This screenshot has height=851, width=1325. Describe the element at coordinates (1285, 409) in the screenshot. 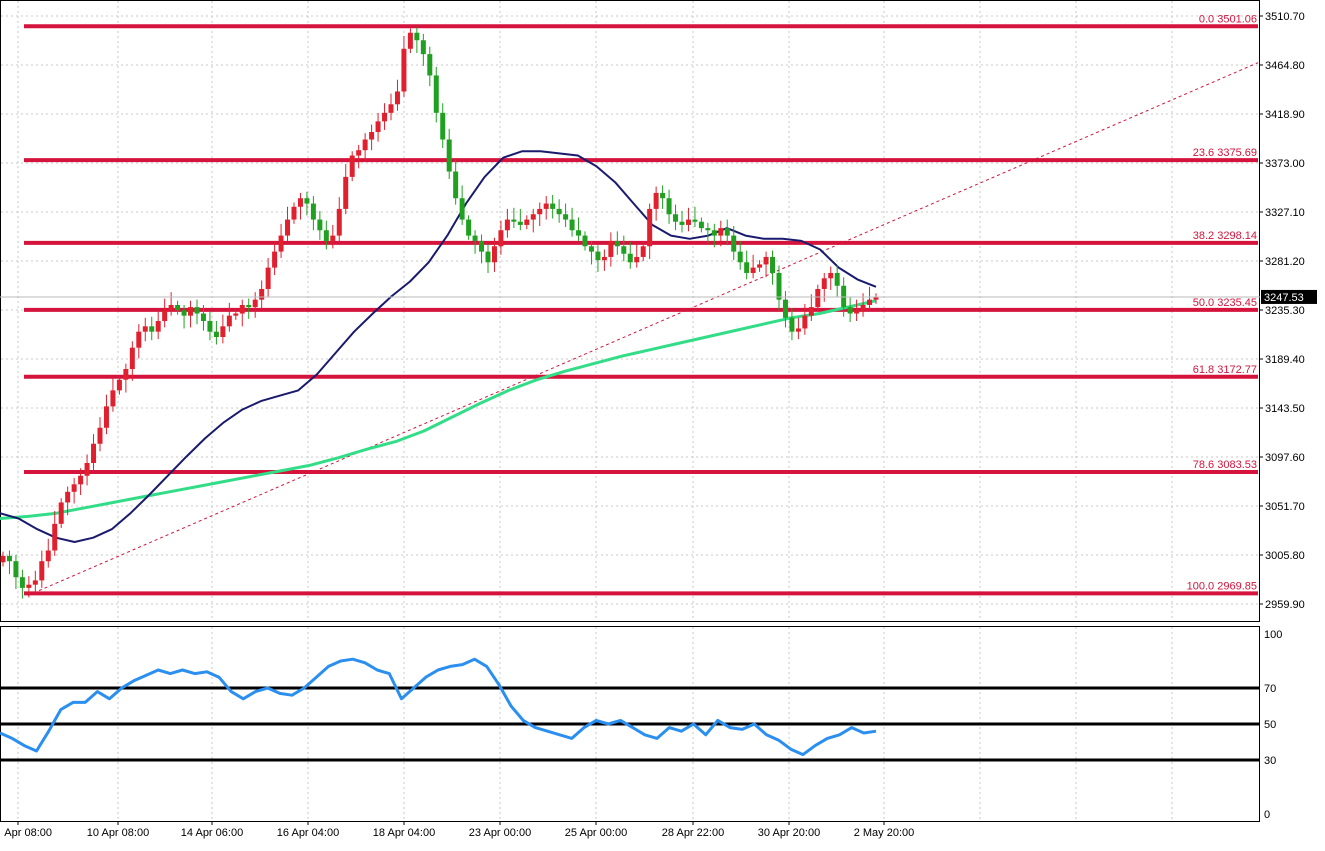

I see `price-tick-label: 3143.50` at that location.